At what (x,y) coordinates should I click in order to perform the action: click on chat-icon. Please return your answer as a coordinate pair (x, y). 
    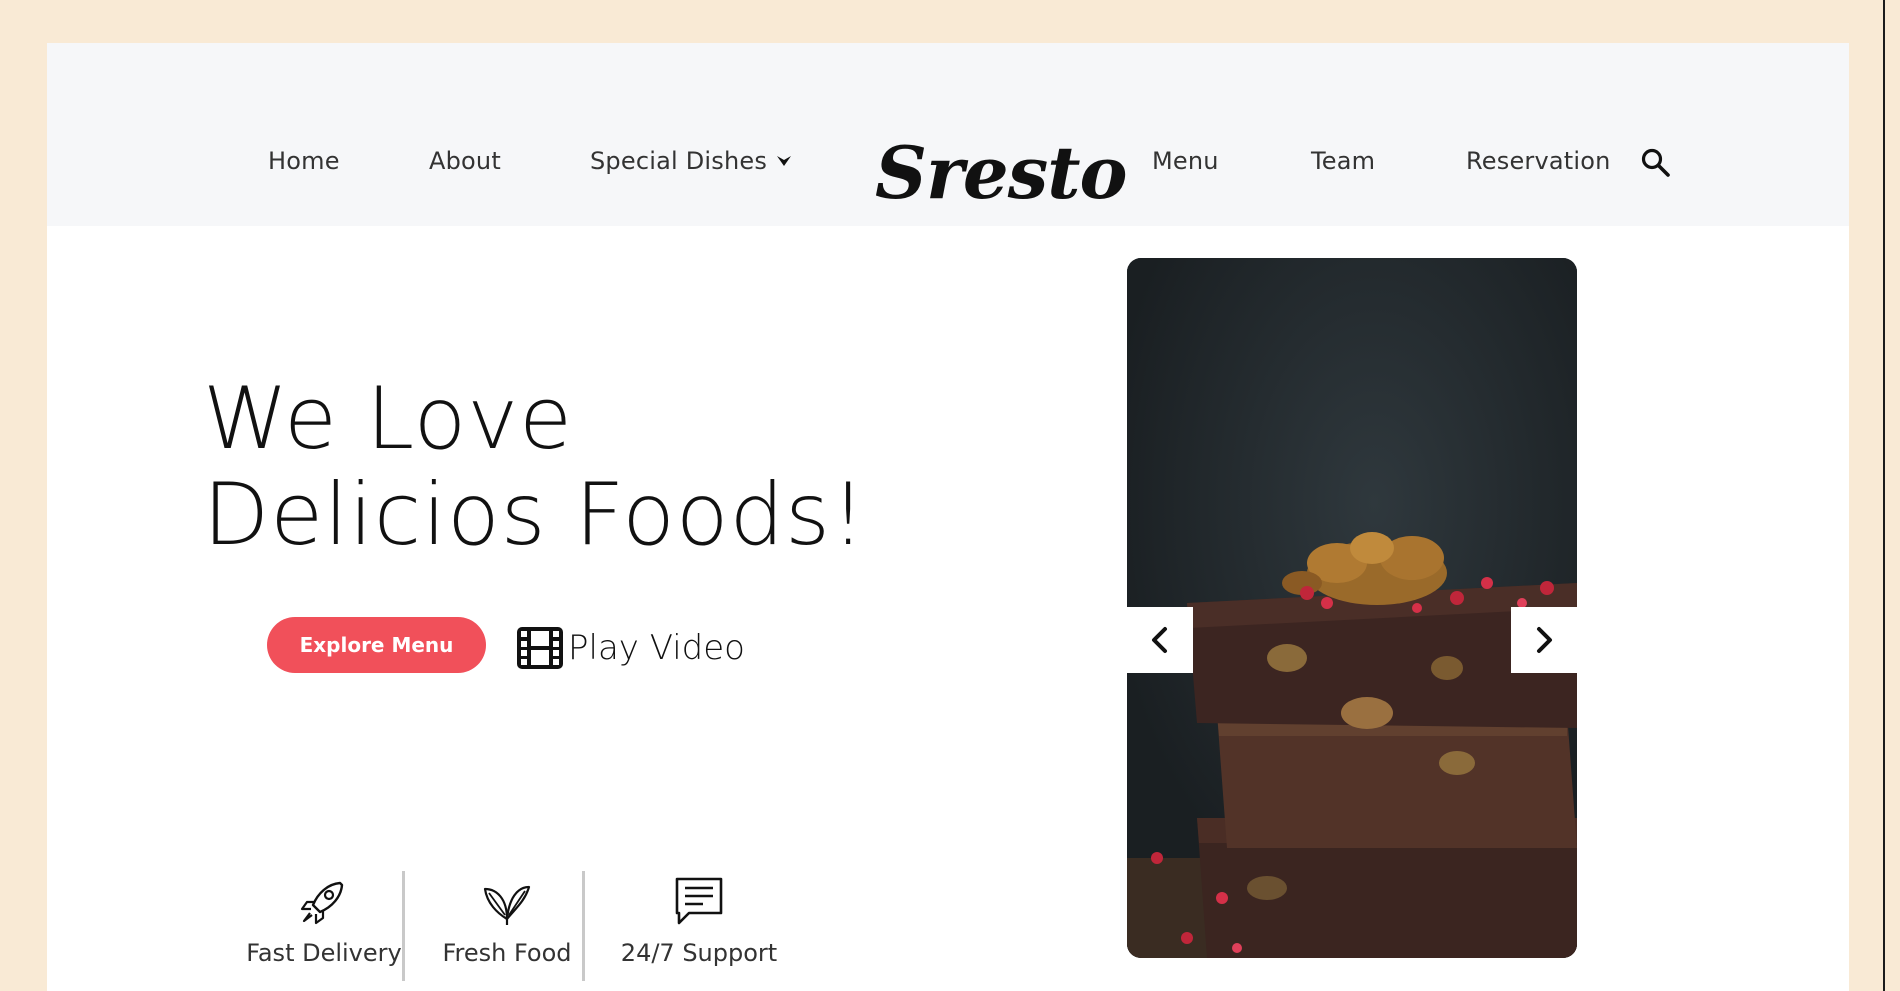
    Looking at the image, I should click on (699, 901).